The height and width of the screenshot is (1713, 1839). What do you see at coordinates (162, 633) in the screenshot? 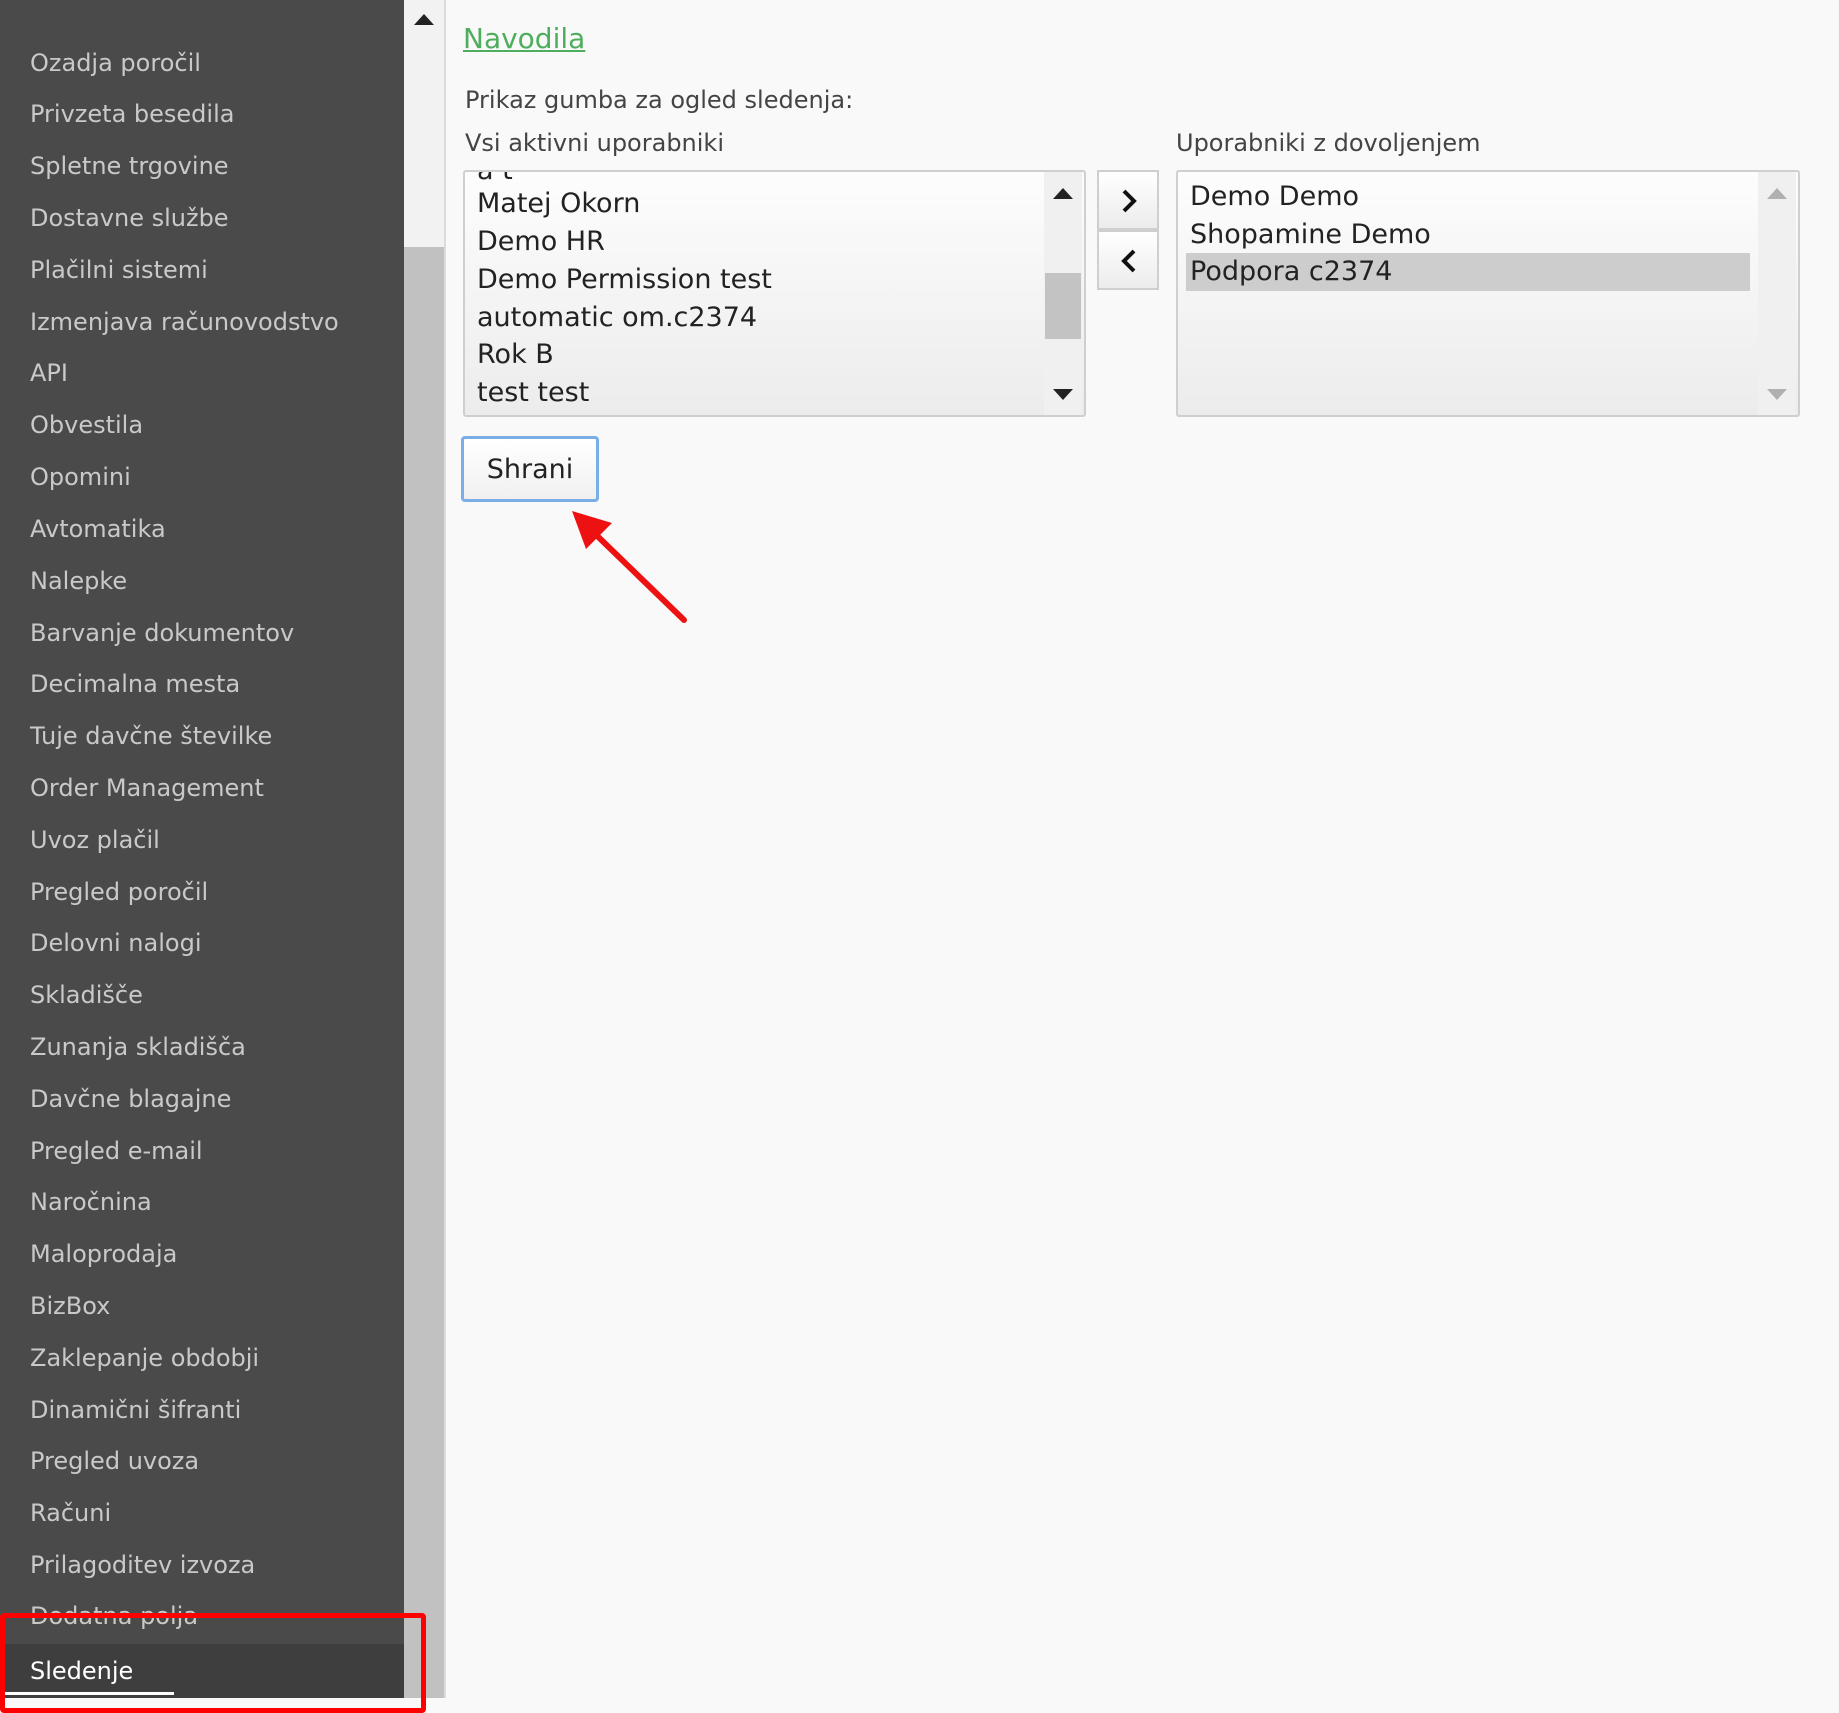
I see `sidebar-item-barvanje-dokumentov: Barvanje dokumentov` at bounding box center [162, 633].